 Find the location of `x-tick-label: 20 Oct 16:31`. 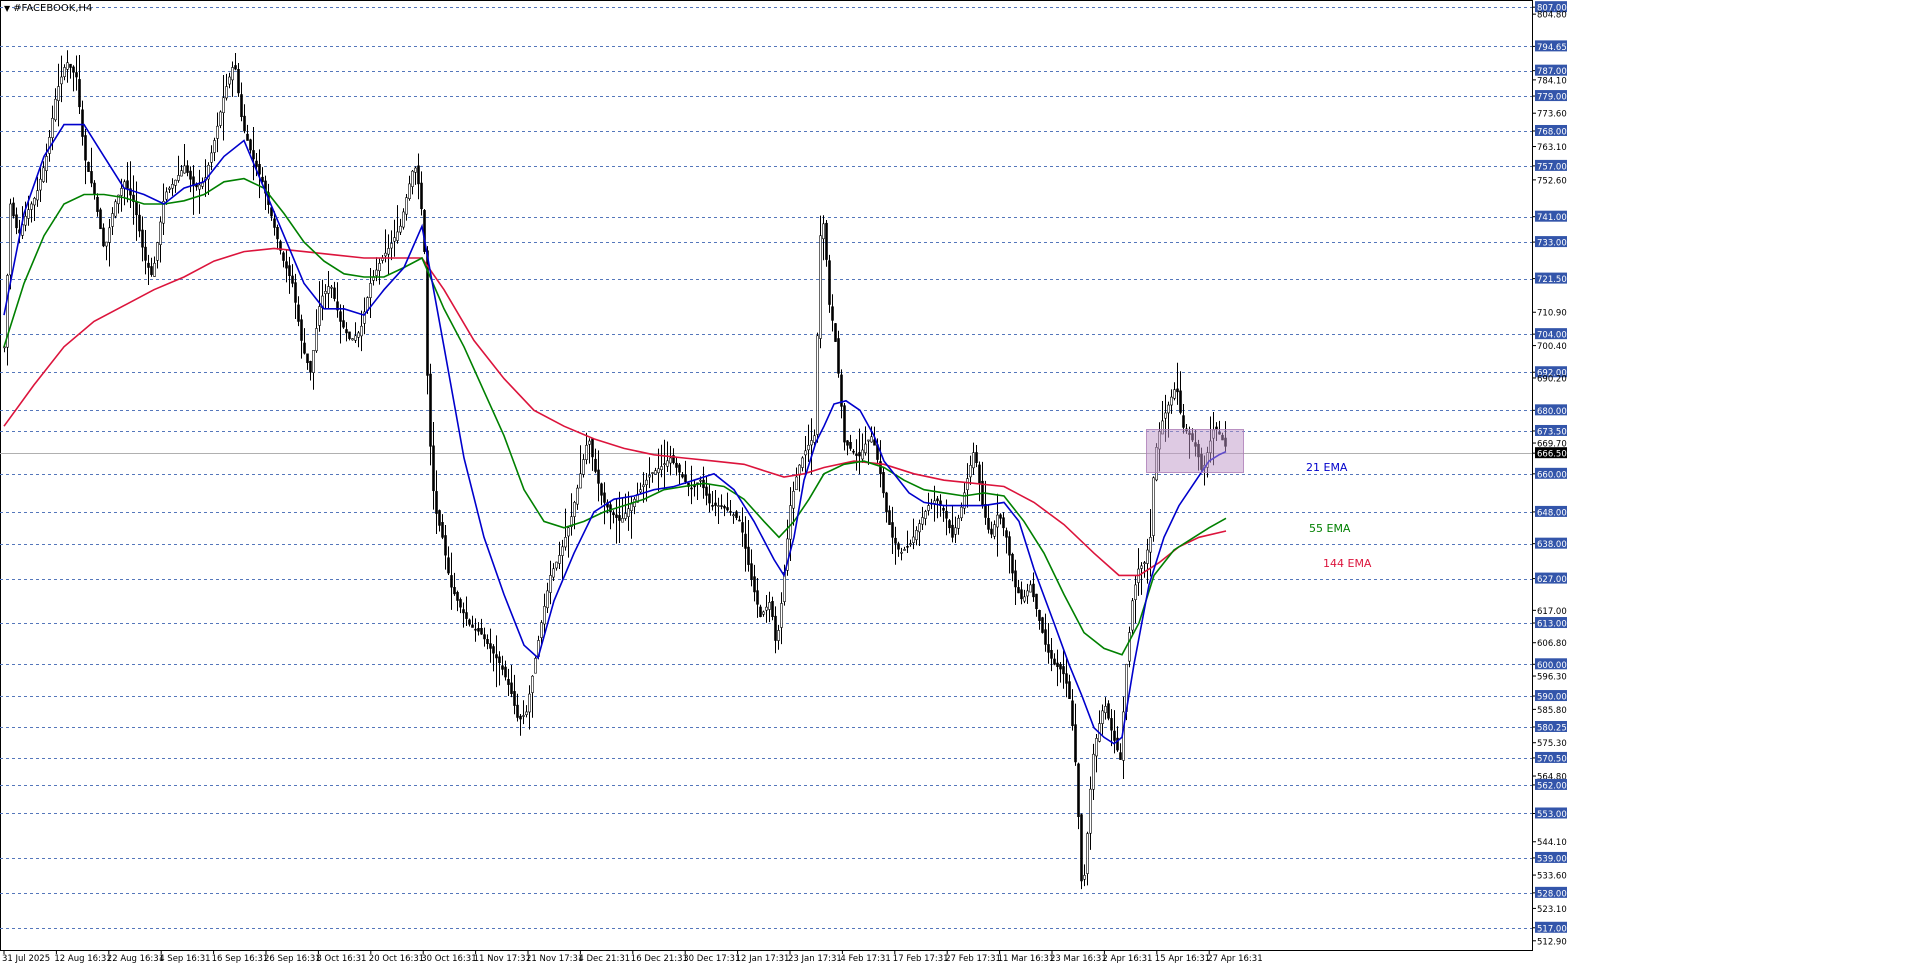

x-tick-label: 20 Oct 16:31 is located at coordinates (396, 958).